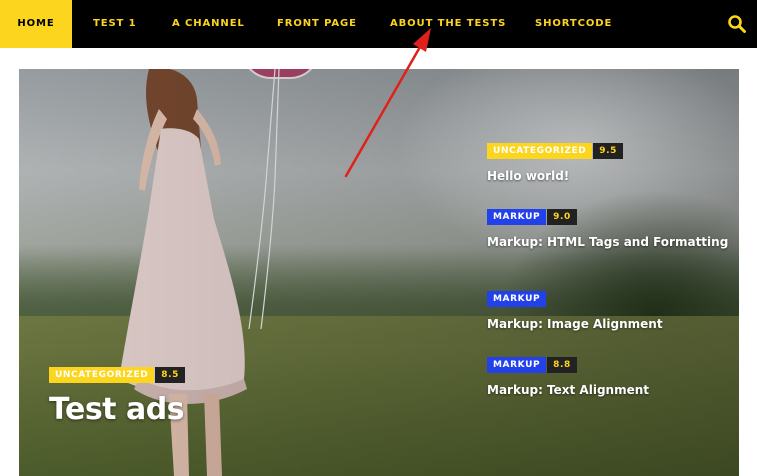  Describe the element at coordinates (612, 390) in the screenshot. I see `post-title: Markup: Text Alignment` at that location.